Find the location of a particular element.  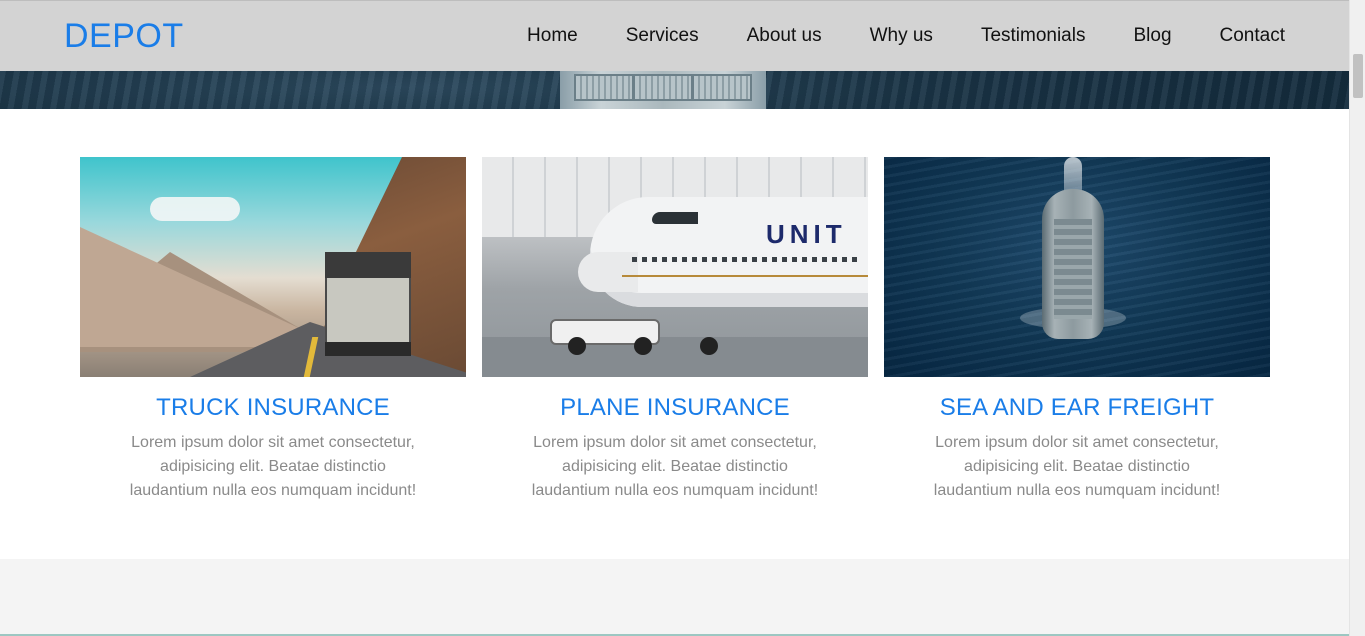

nav-why-us: Why us is located at coordinates (901, 36).